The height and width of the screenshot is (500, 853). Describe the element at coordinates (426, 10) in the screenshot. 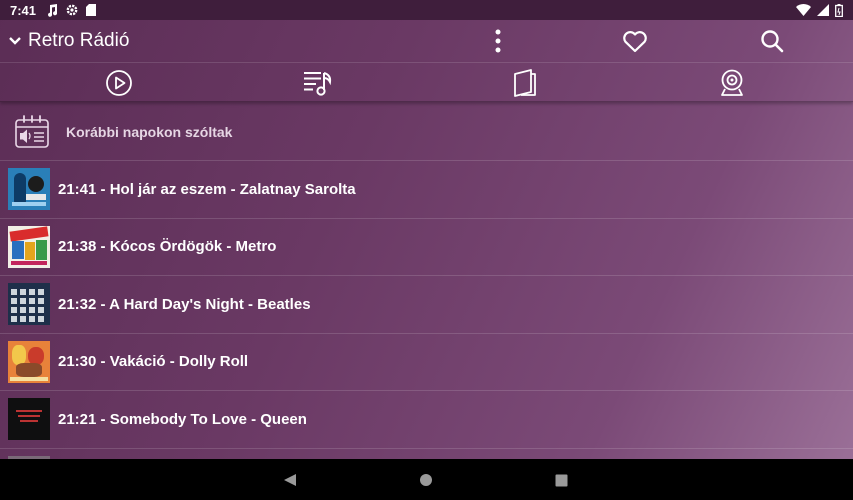

I see `status-bar: 7:41` at that location.